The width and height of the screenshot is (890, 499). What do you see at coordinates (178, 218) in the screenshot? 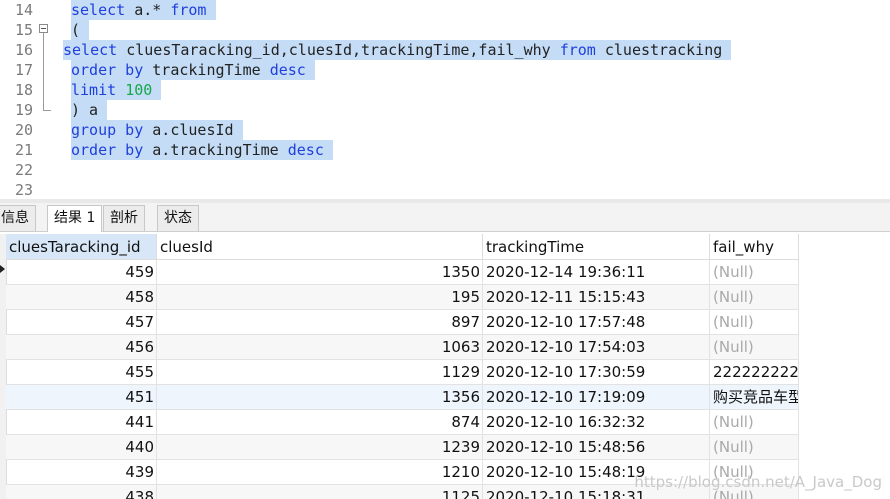
I see `tab-status: 状态` at bounding box center [178, 218].